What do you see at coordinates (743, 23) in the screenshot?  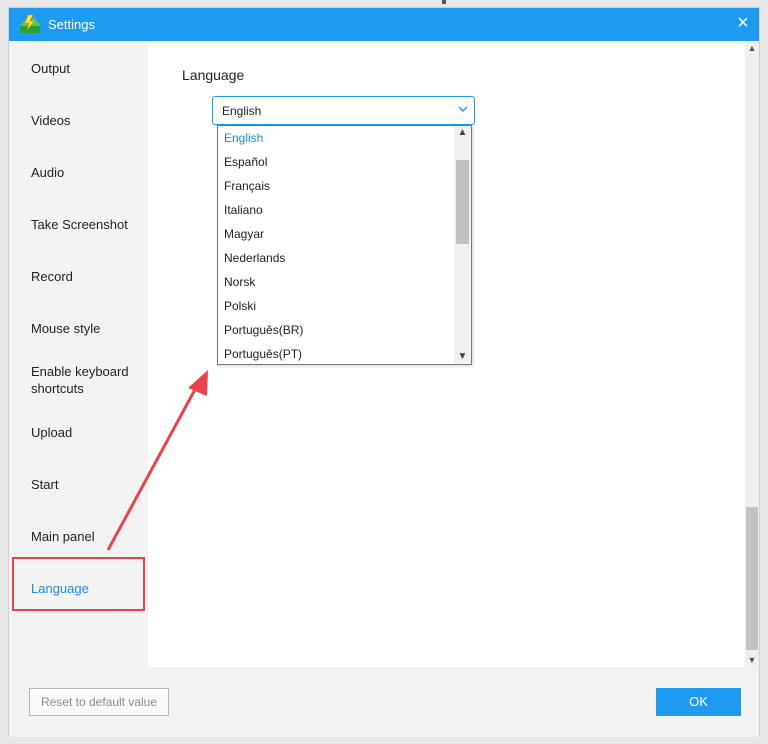 I see `close-icon: ×` at bounding box center [743, 23].